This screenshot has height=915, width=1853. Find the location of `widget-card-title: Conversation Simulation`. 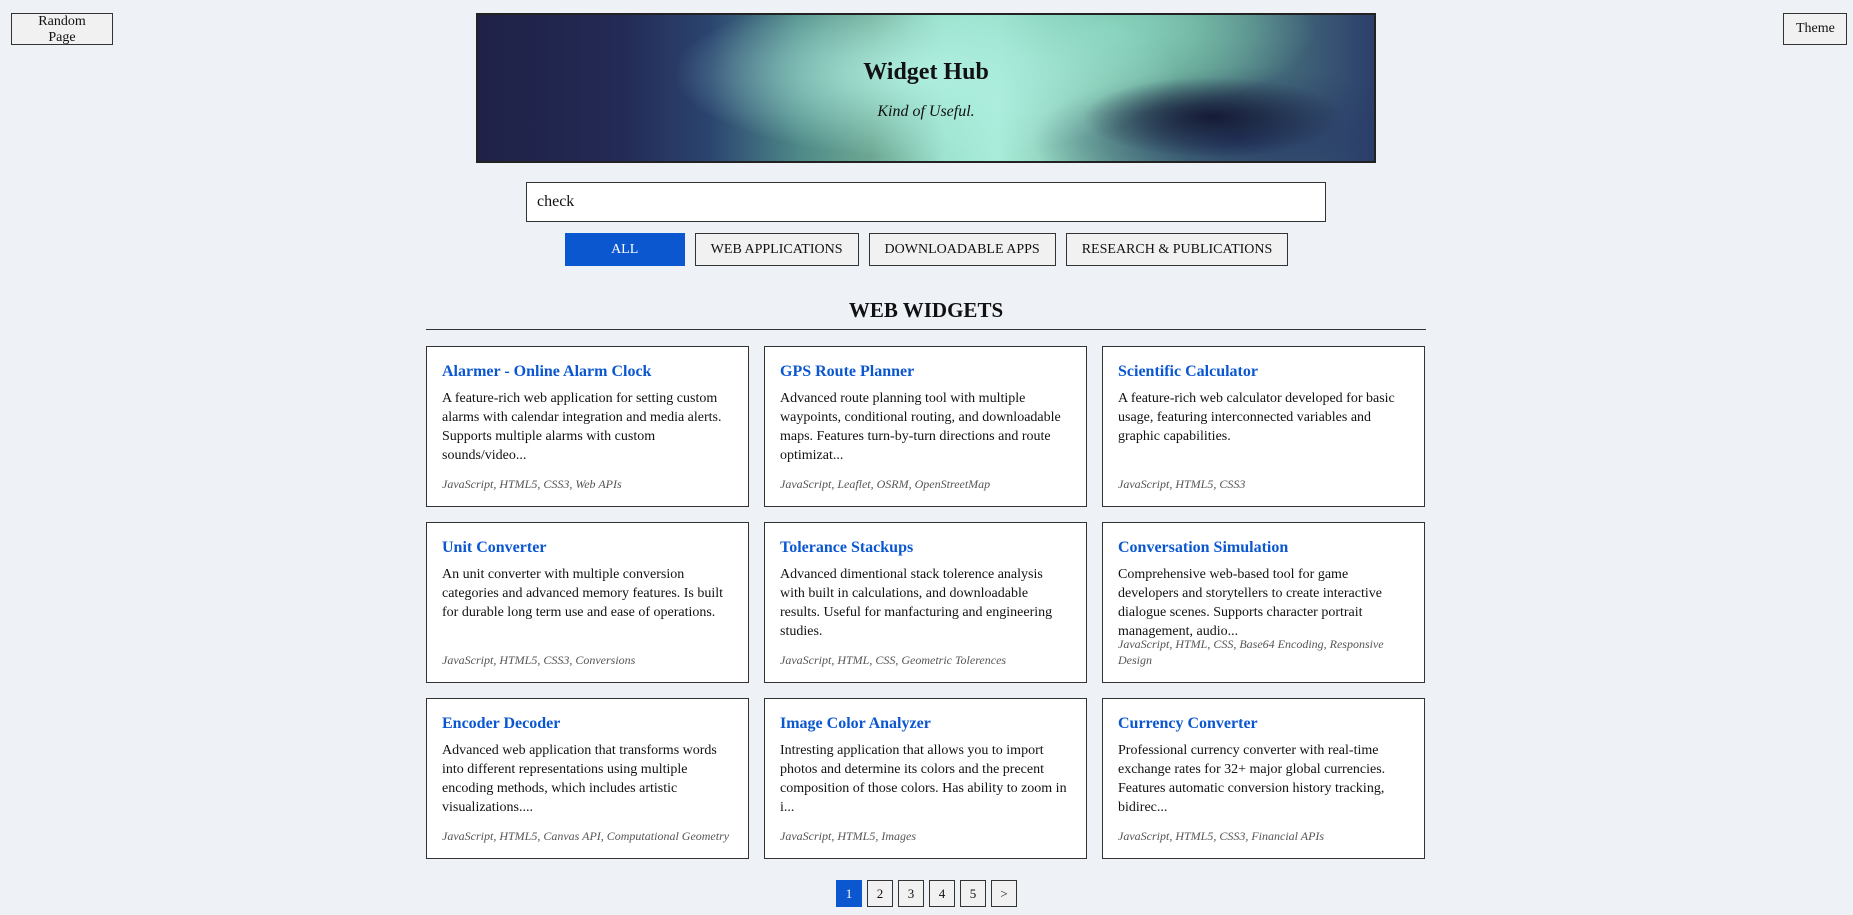

widget-card-title: Conversation Simulation is located at coordinates (1263, 548).